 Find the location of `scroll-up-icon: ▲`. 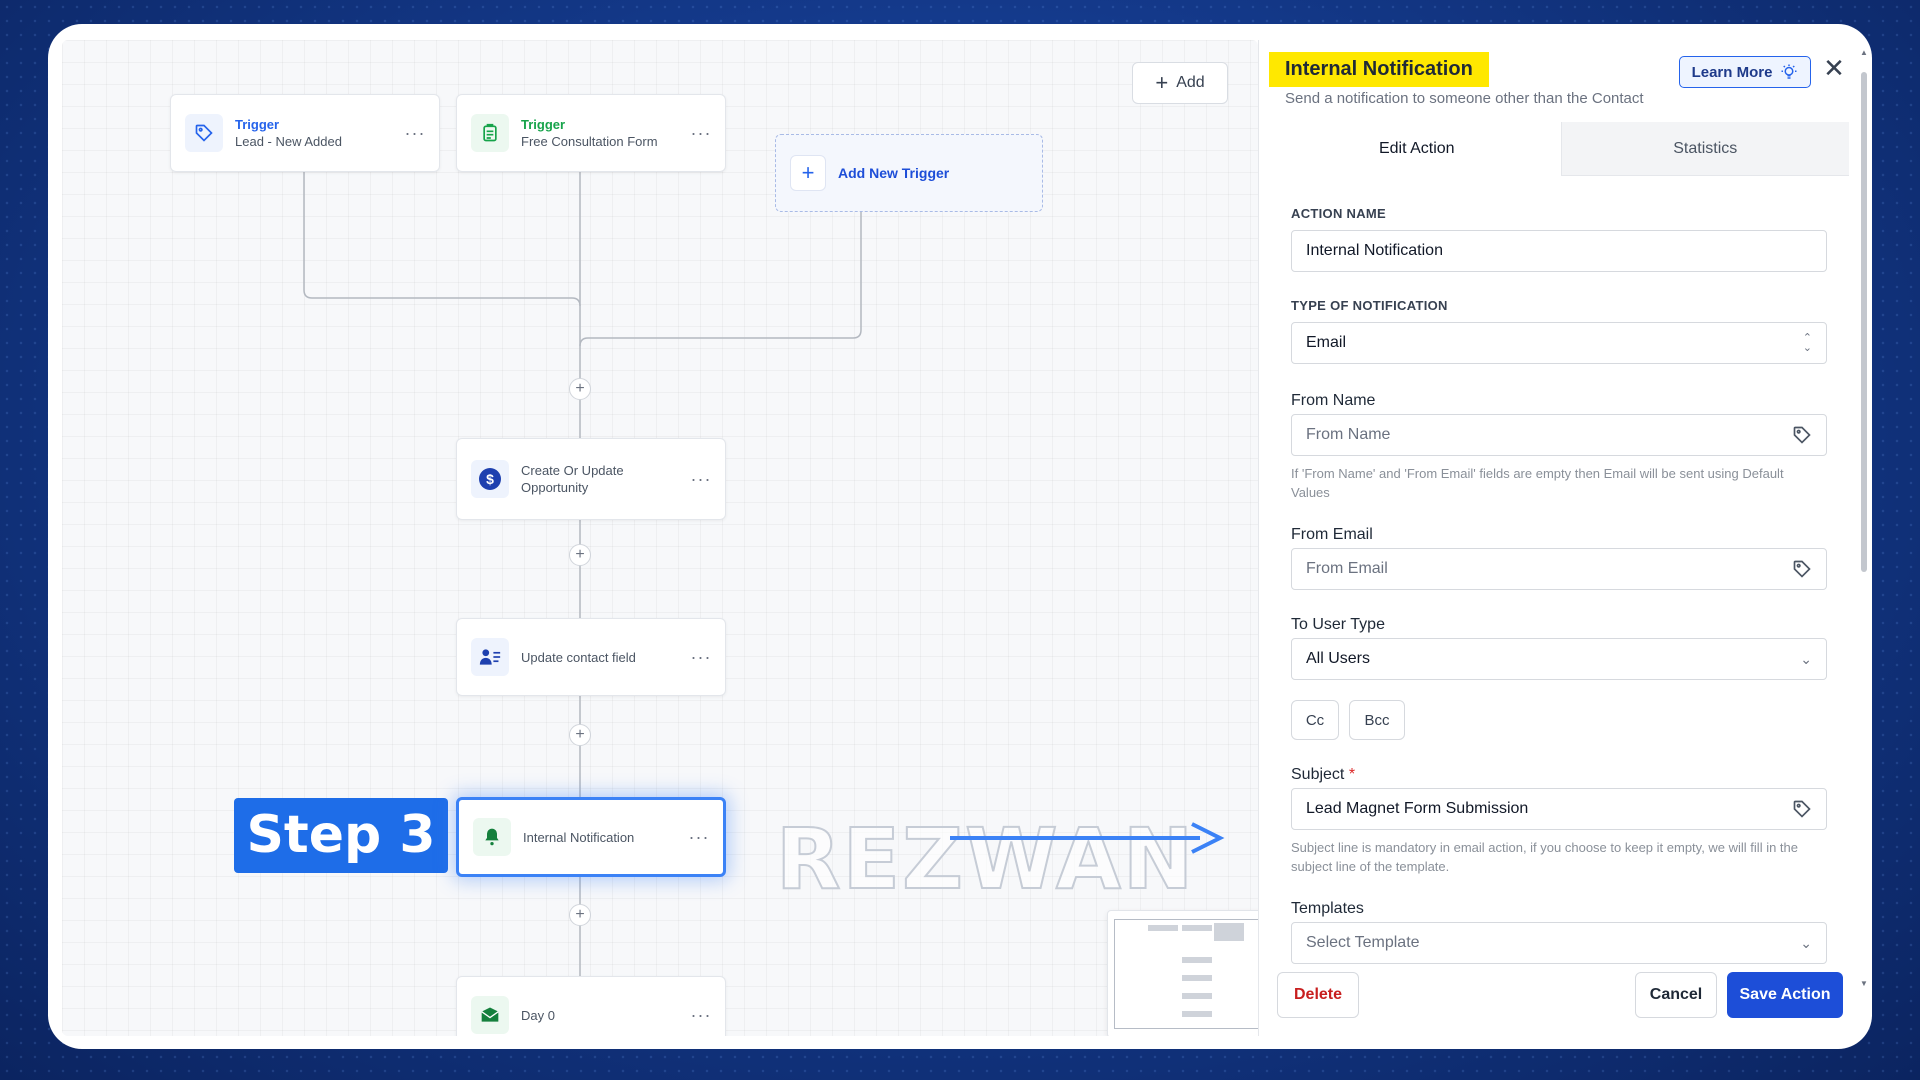

scroll-up-icon: ▲ is located at coordinates (1864, 52).